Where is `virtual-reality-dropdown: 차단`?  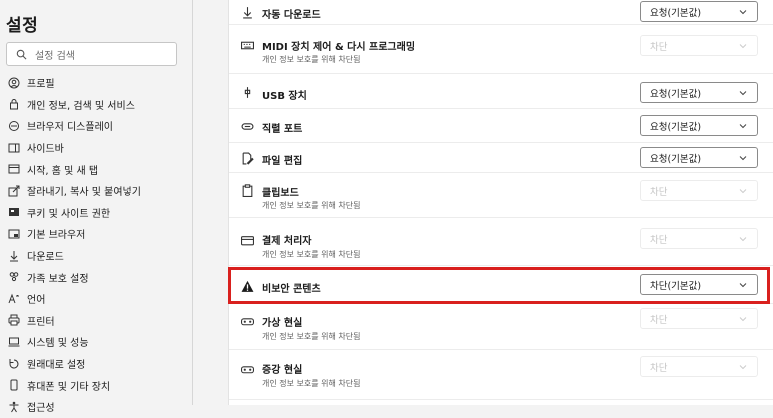 virtual-reality-dropdown: 차단 is located at coordinates (699, 318).